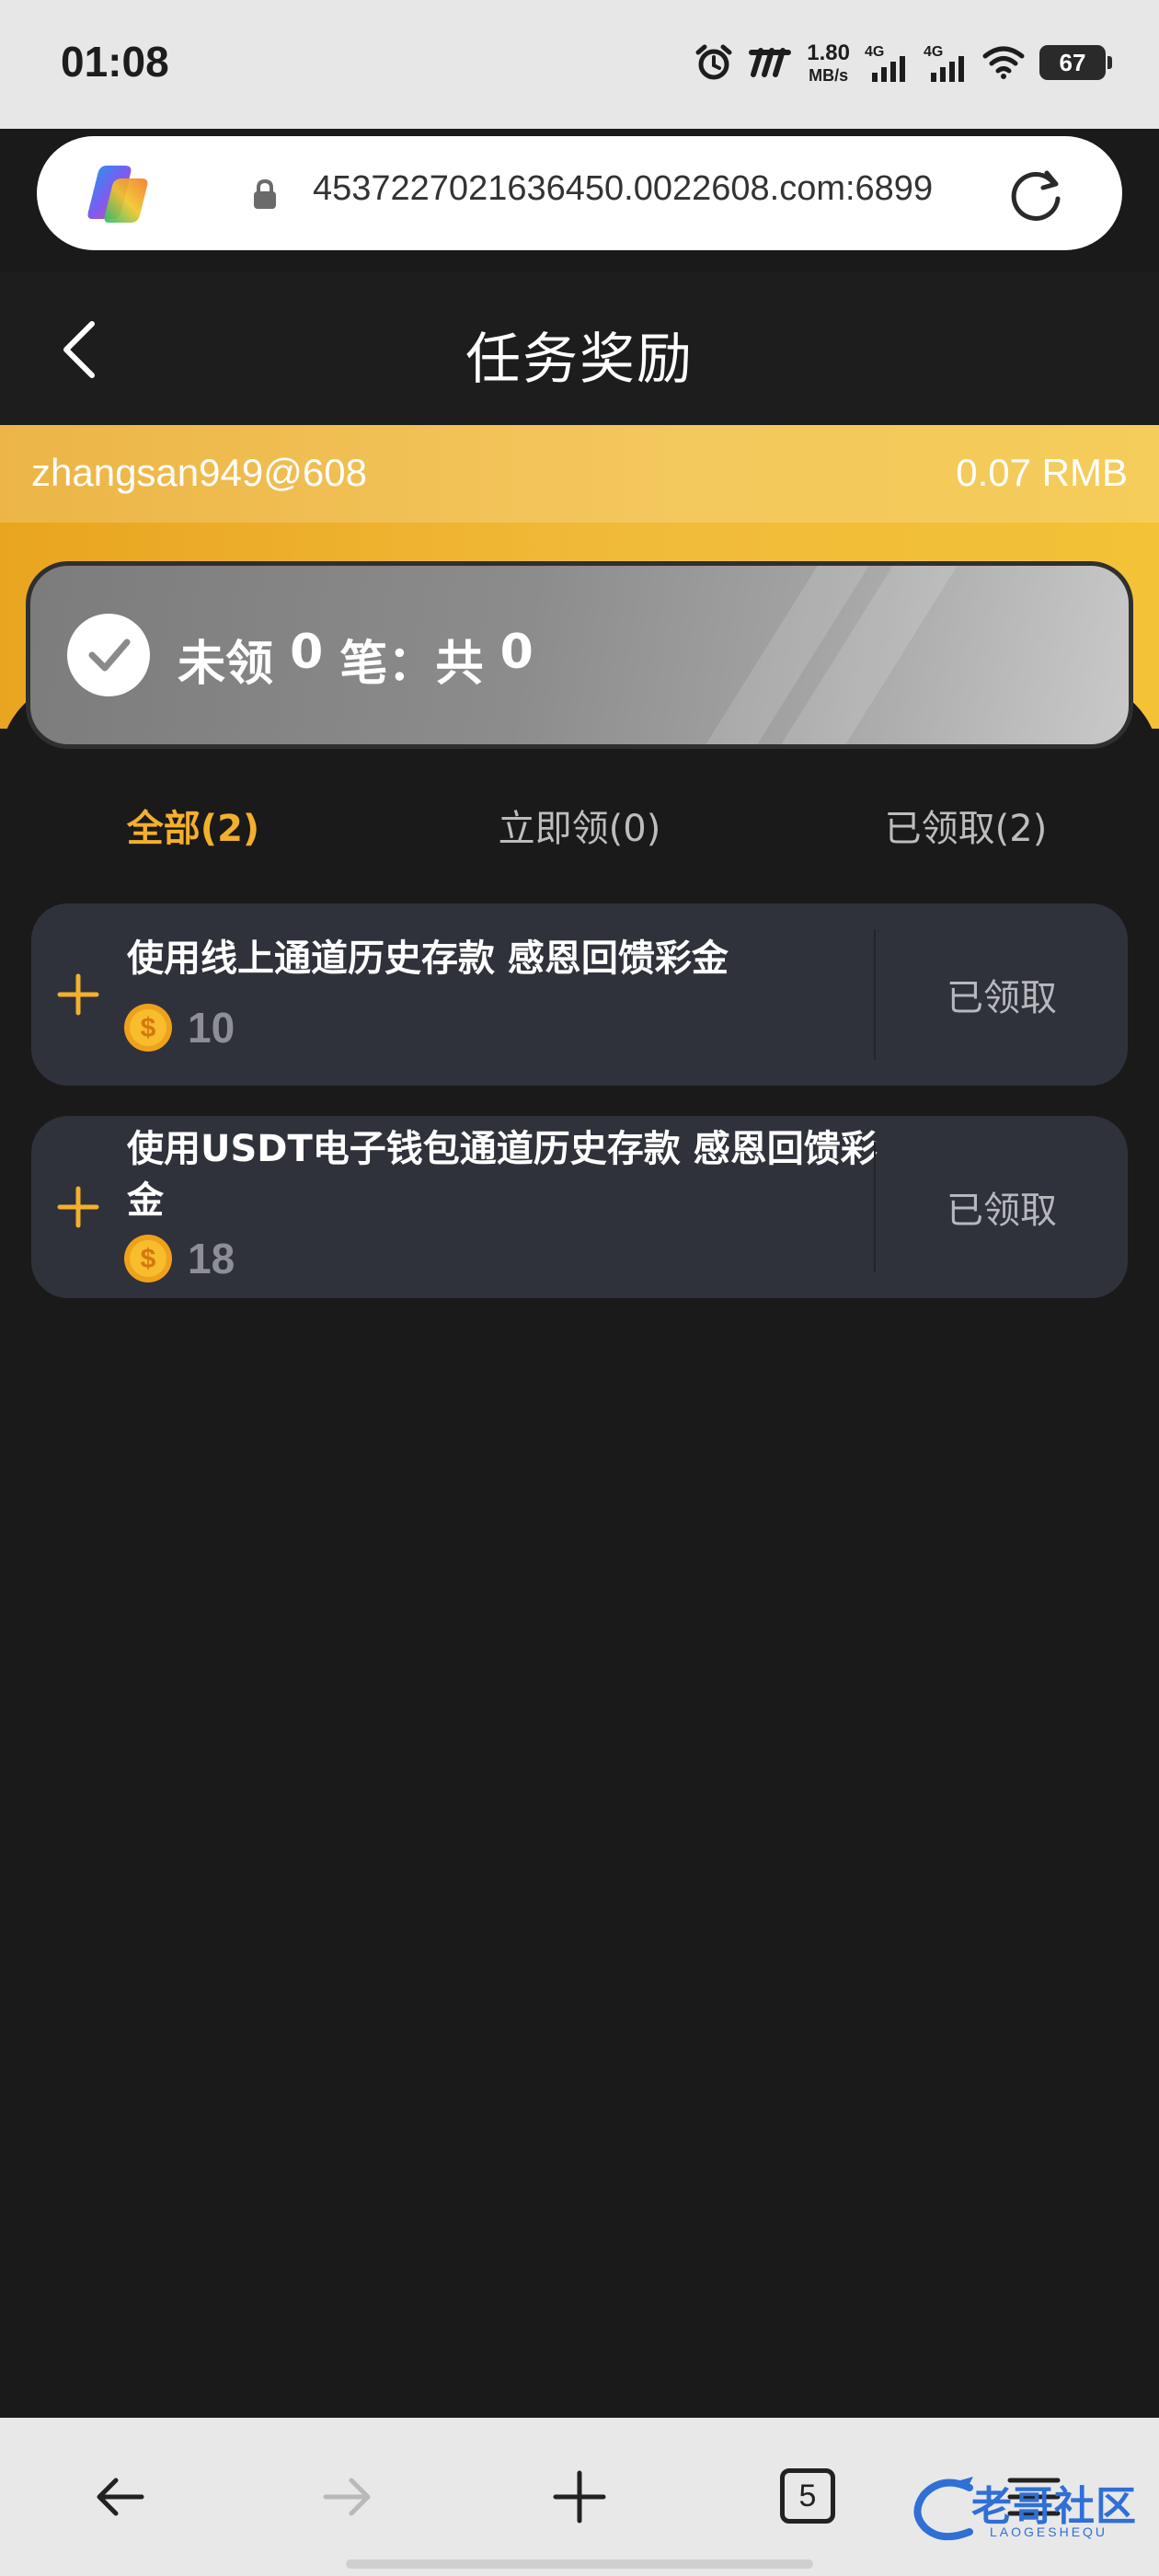 Image resolution: width=1159 pixels, height=2576 pixels. I want to click on app-header: 任务奖励, so click(579, 348).